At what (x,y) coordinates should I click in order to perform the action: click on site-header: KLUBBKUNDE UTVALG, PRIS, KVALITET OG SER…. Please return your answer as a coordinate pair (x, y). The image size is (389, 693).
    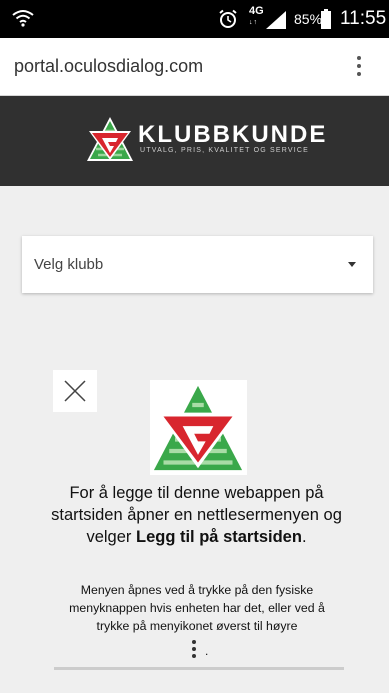
    Looking at the image, I should click on (194, 141).